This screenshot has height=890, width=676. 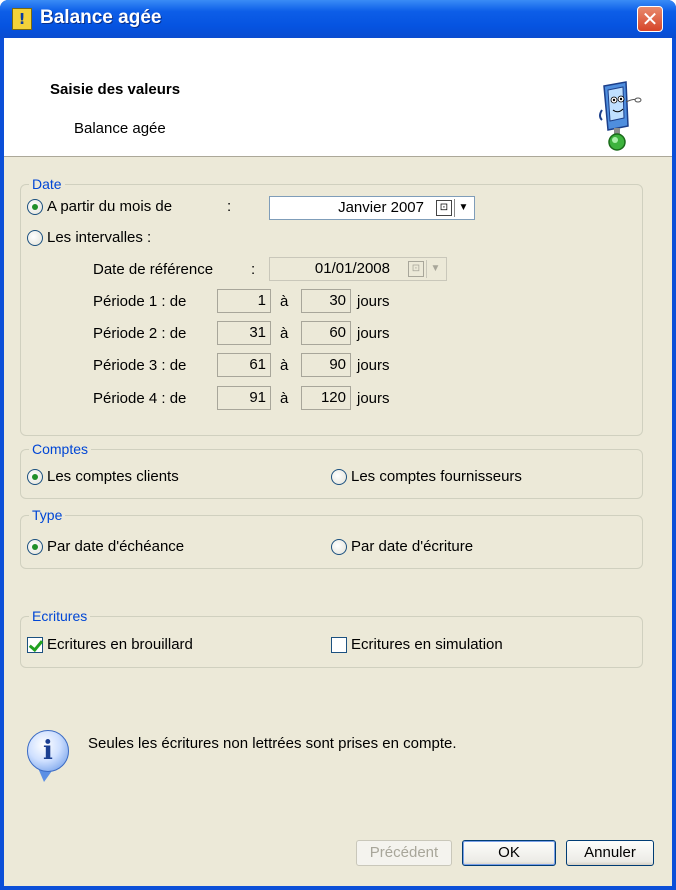 What do you see at coordinates (620, 116) in the screenshot?
I see `assistant-mascot-icon` at bounding box center [620, 116].